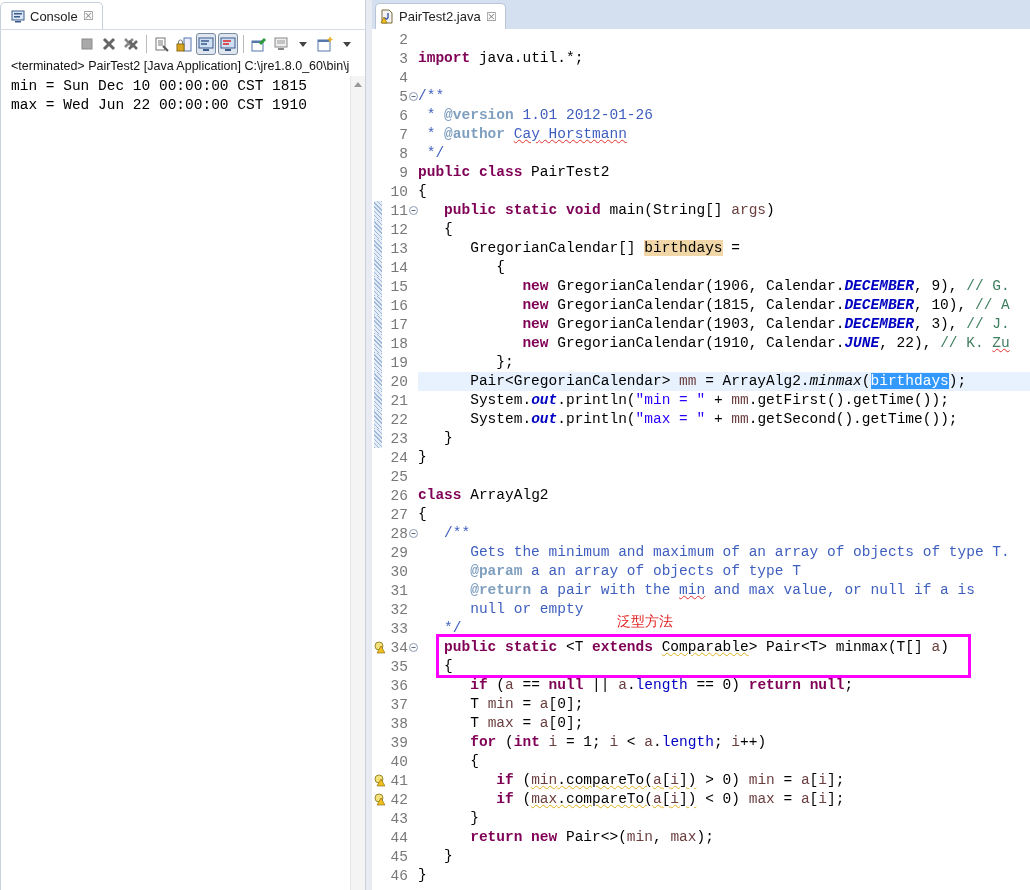 The image size is (1030, 890). Describe the element at coordinates (398, 590) in the screenshot. I see `line-number: 31` at that location.